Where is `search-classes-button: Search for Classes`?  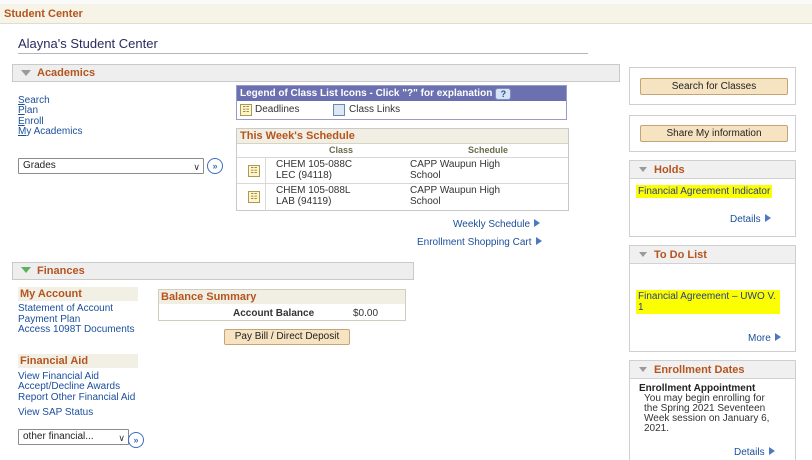 search-classes-button: Search for Classes is located at coordinates (714, 86).